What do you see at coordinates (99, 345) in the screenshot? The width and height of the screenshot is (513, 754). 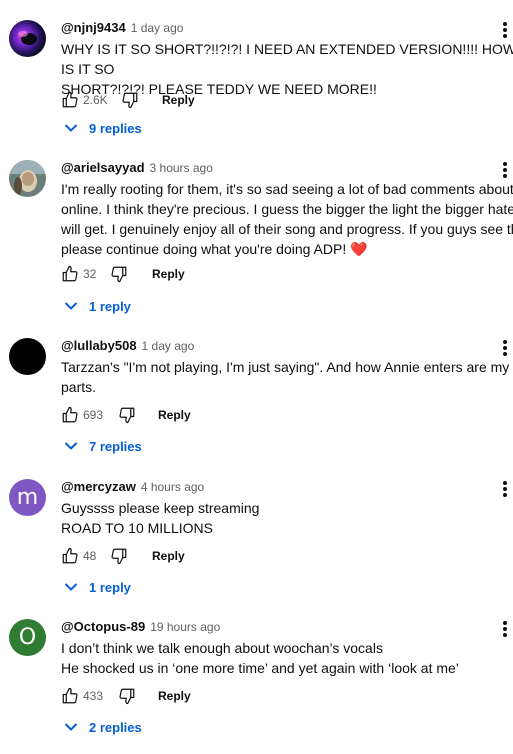 I see `author-handle: @lullaby508` at bounding box center [99, 345].